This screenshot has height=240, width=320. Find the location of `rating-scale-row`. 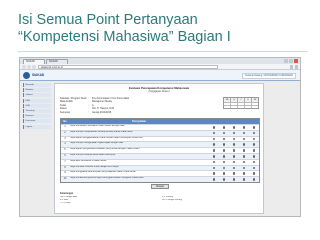

rating-scale-row is located at coordinates (241, 106).